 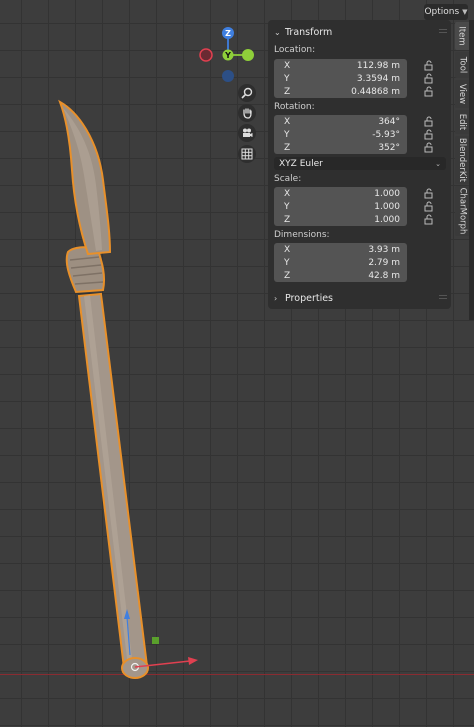 I want to click on zoom-button, so click(x=247, y=93).